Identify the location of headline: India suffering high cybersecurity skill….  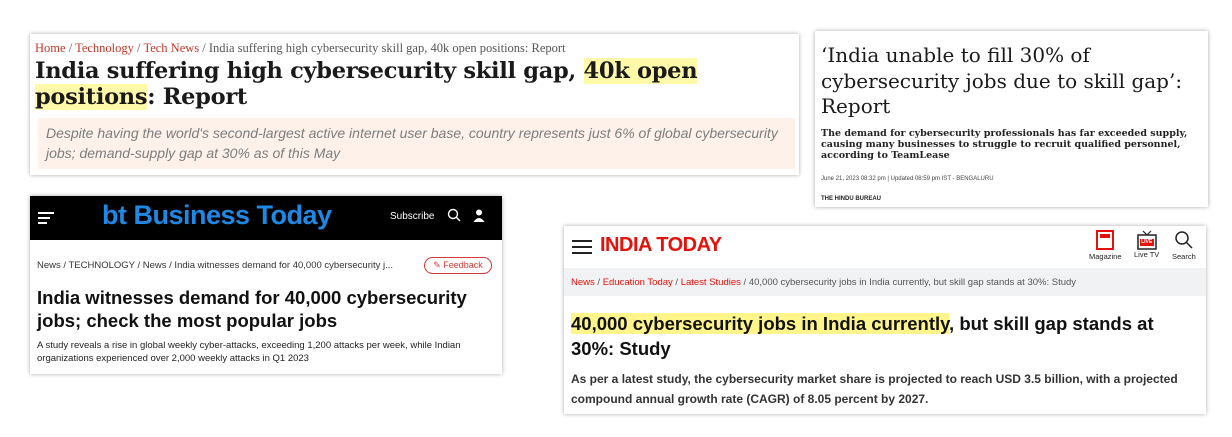
(417, 84).